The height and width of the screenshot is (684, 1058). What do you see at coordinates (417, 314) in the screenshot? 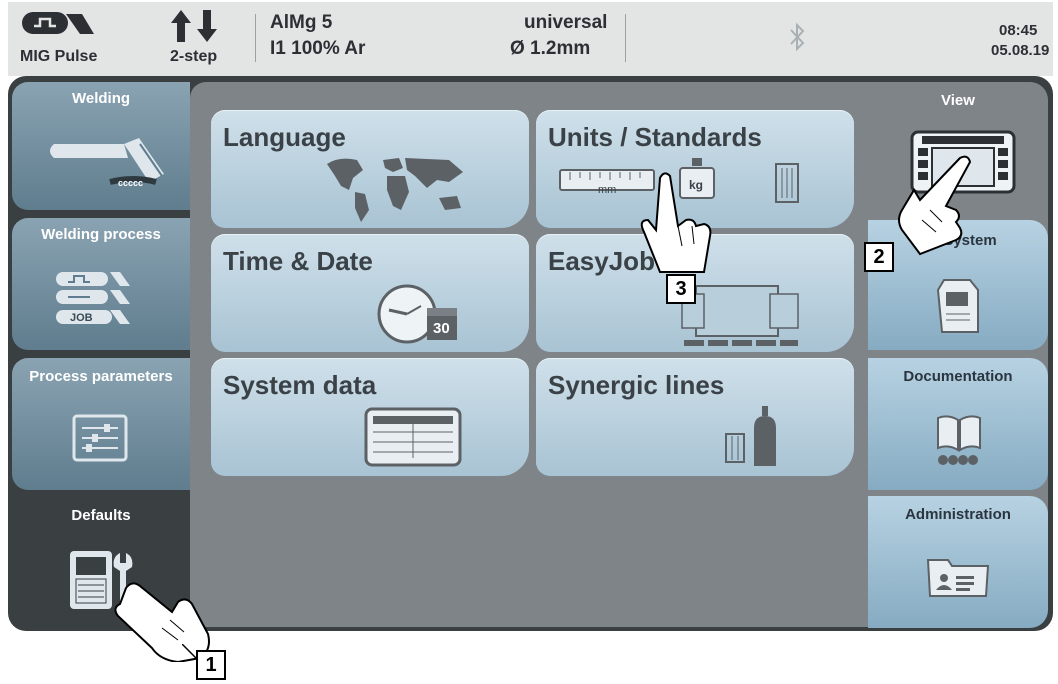
I see `clock-calendar-icon` at bounding box center [417, 314].